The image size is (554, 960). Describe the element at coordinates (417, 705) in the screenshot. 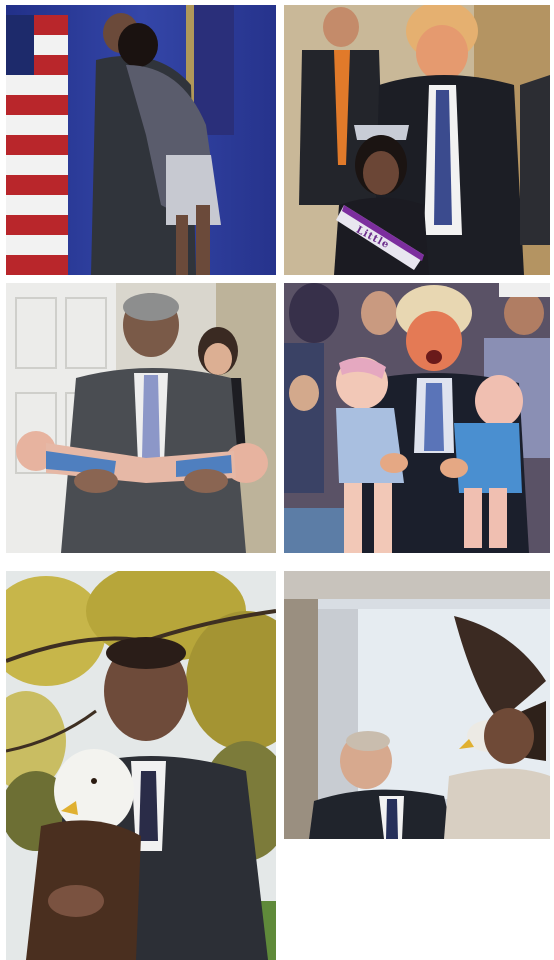

I see `eagle-attack-photo` at that location.